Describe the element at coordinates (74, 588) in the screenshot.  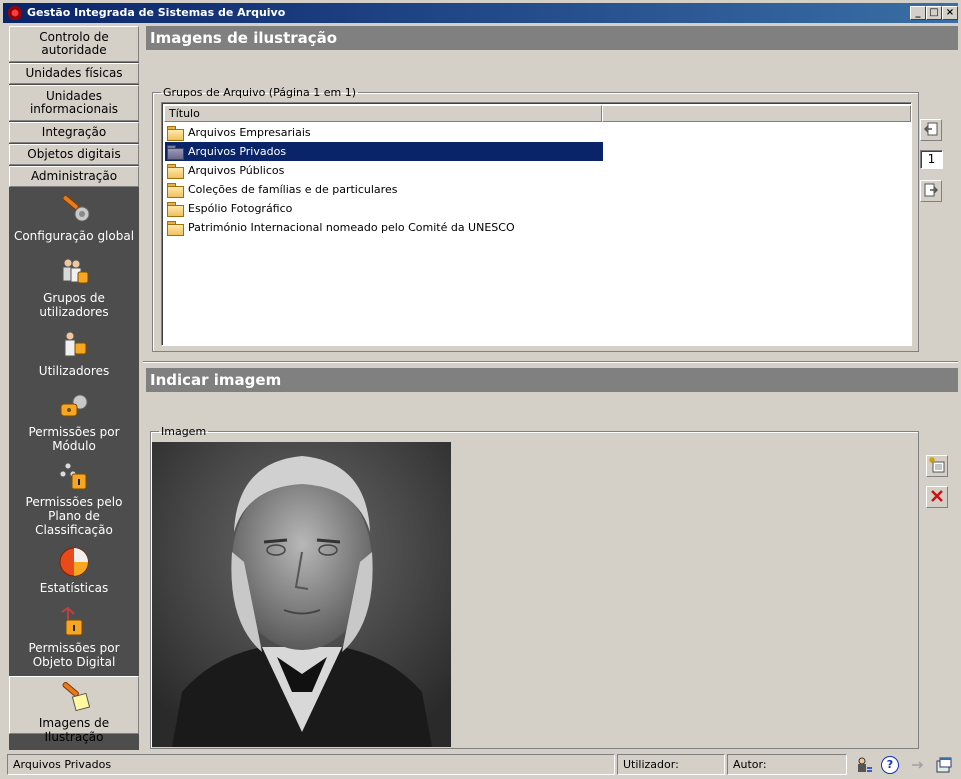
I see `nav-item-label: Estatísticas` at that location.